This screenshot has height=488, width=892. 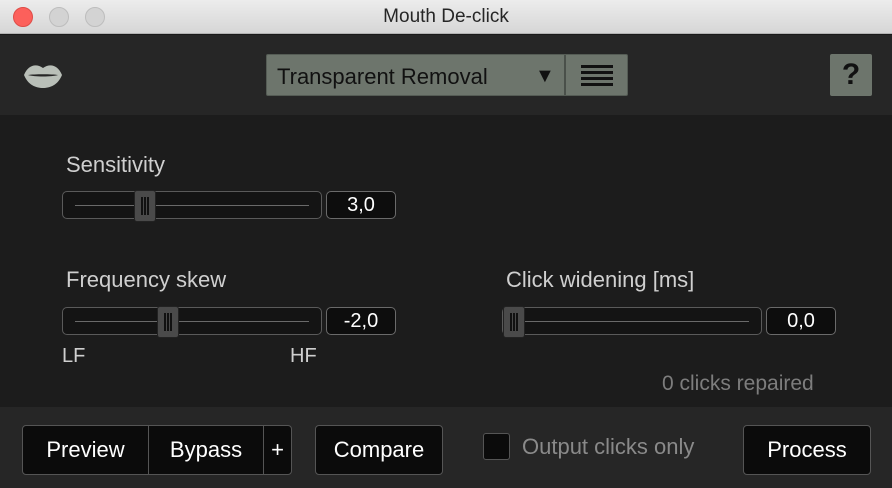 I want to click on preset-divider, so click(x=565, y=75).